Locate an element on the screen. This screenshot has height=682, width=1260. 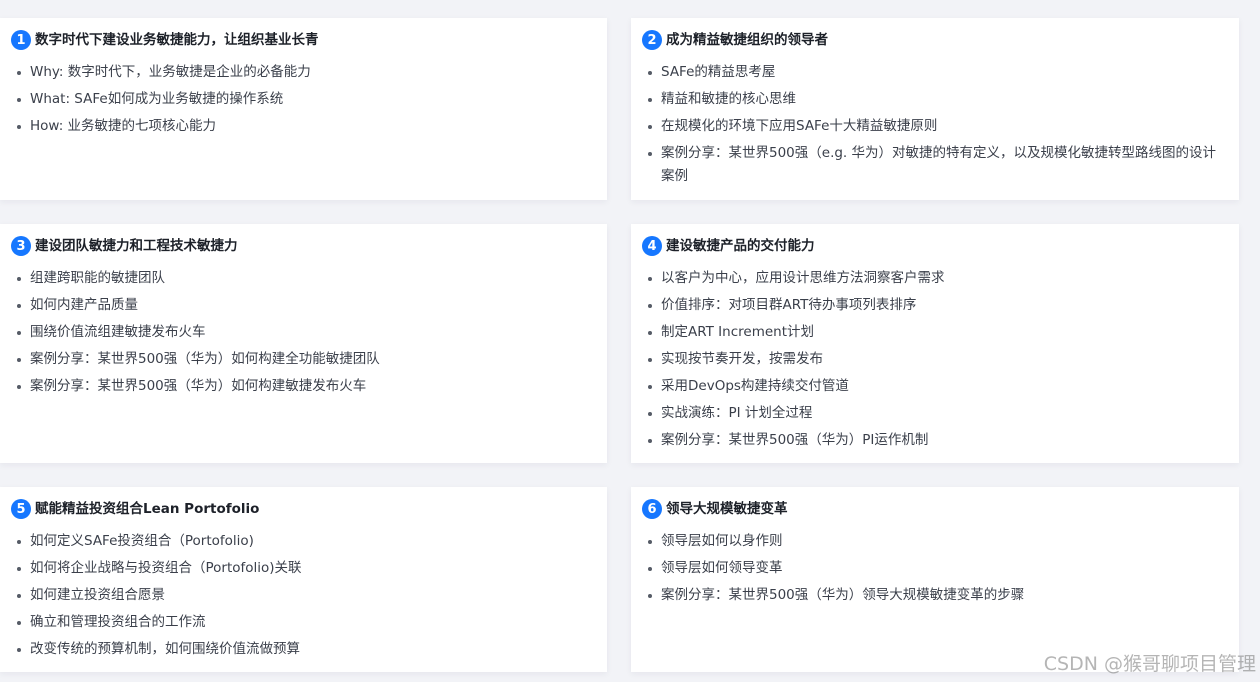
list-item: 以客户为中心，应用设计思维方法洞察客户需求 is located at coordinates (933, 278).